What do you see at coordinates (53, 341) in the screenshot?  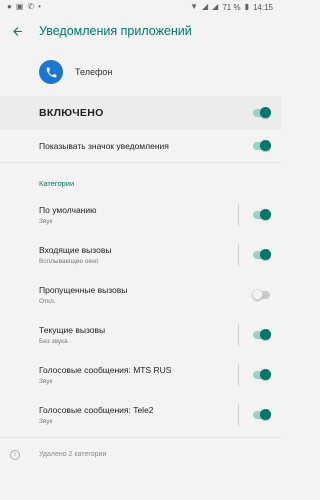 I see `category-subtitle: Без звука` at bounding box center [53, 341].